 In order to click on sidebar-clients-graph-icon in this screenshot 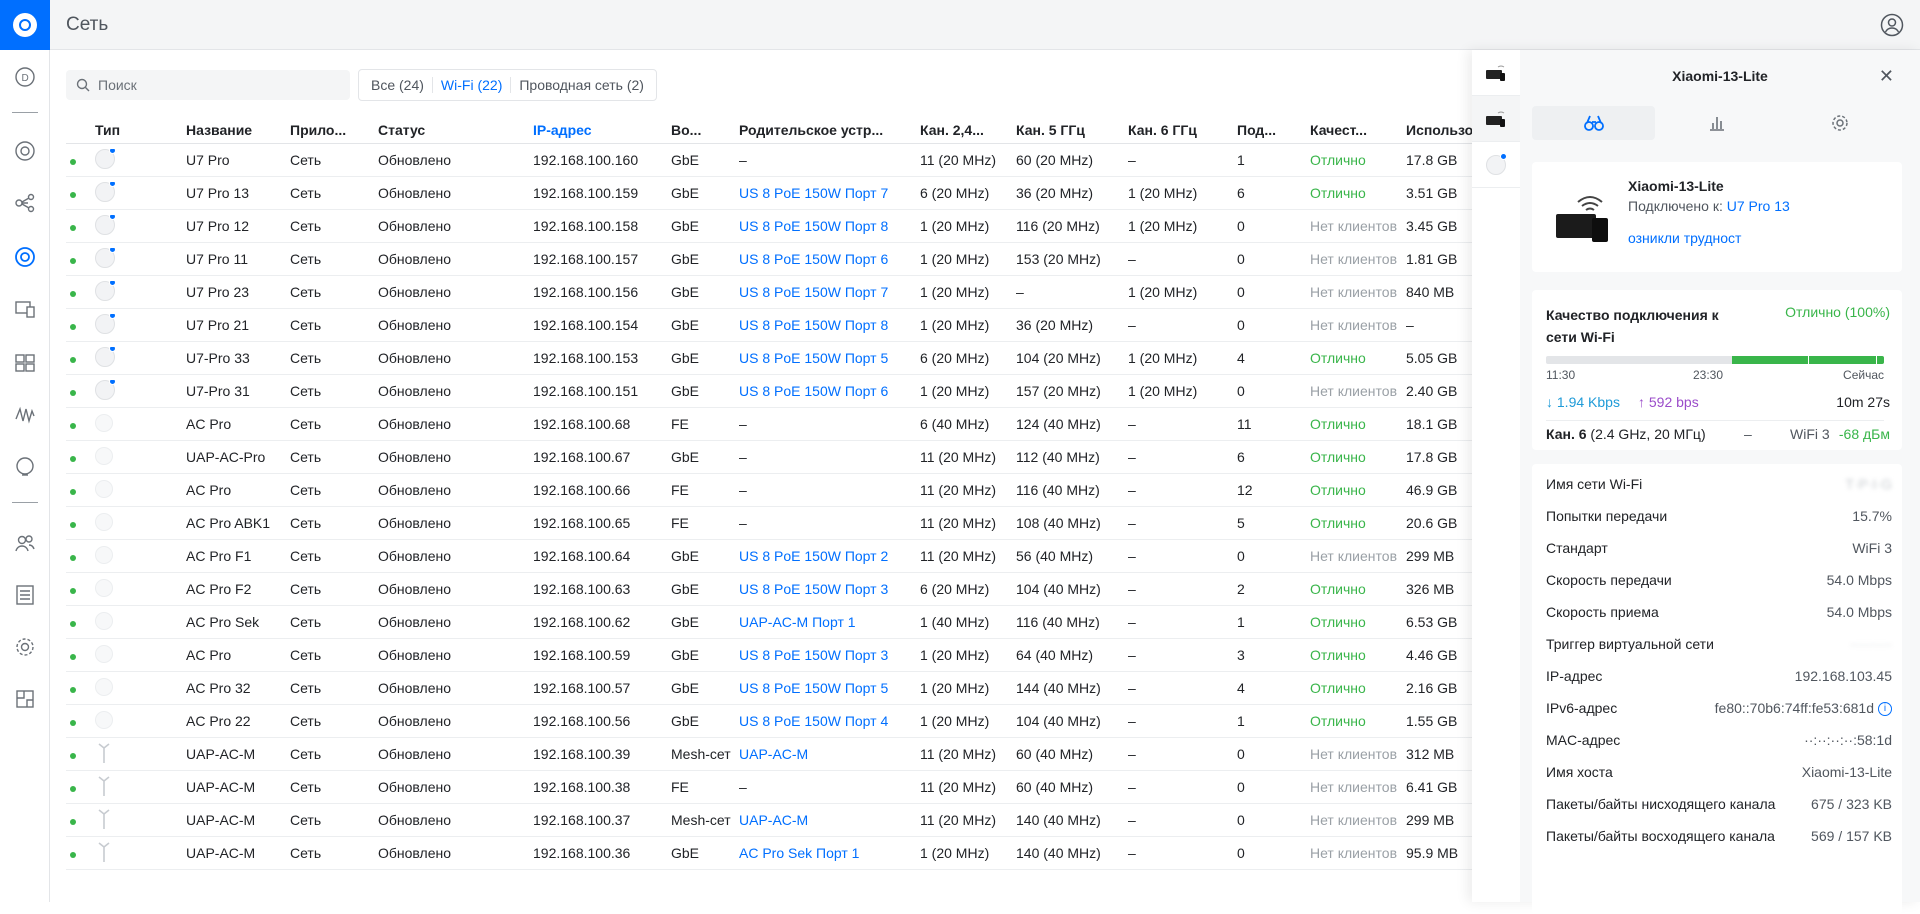, I will do `click(25, 203)`.